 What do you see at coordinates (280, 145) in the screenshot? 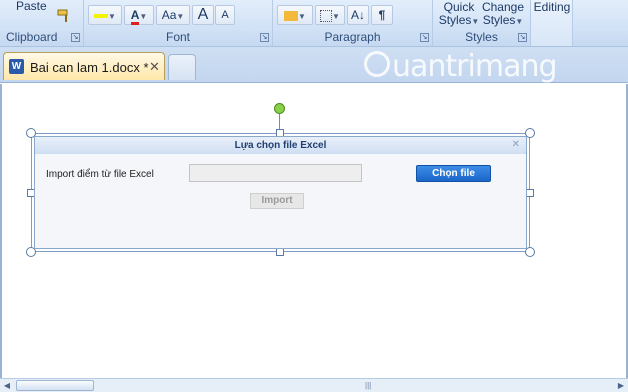
I see `dialog-title: Lựa chọn file Excel` at bounding box center [280, 145].